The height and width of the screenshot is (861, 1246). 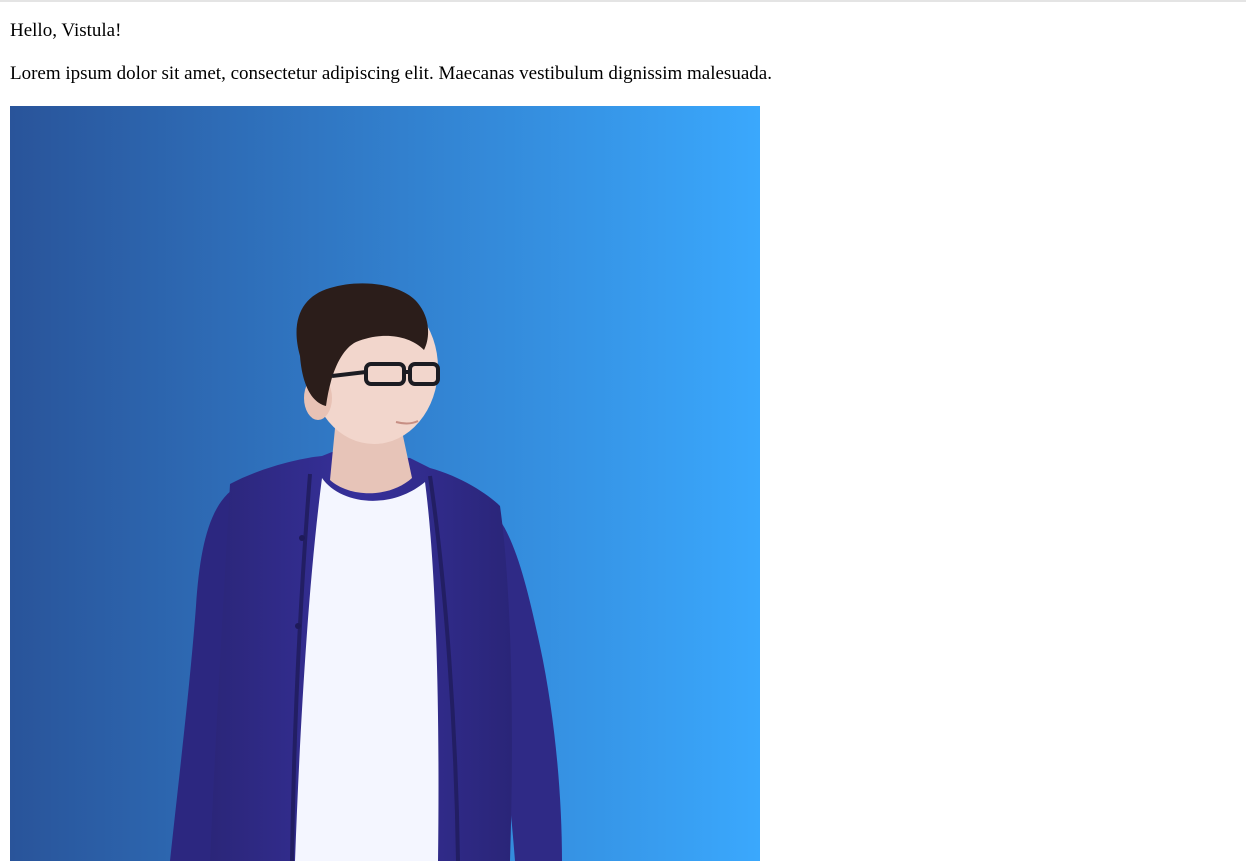 What do you see at coordinates (367, 669) in the screenshot?
I see `tshirt` at bounding box center [367, 669].